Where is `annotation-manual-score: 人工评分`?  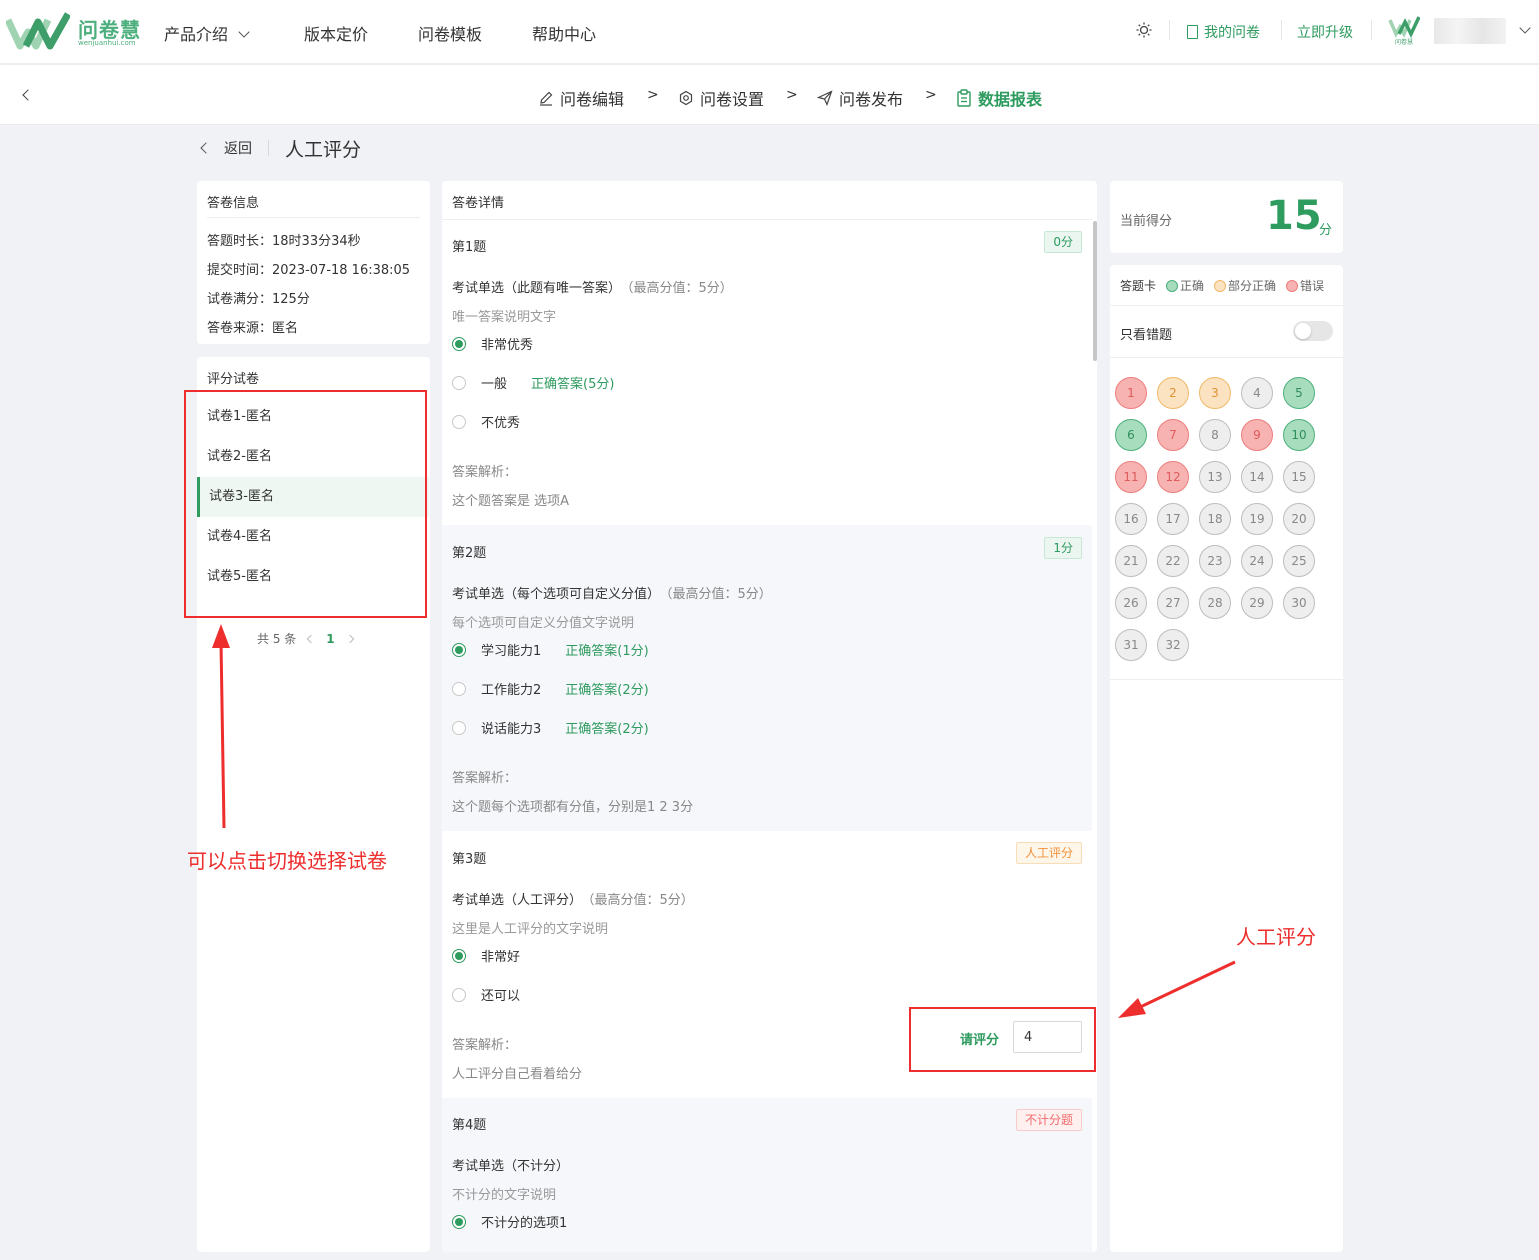 annotation-manual-score: 人工评分 is located at coordinates (1276, 937).